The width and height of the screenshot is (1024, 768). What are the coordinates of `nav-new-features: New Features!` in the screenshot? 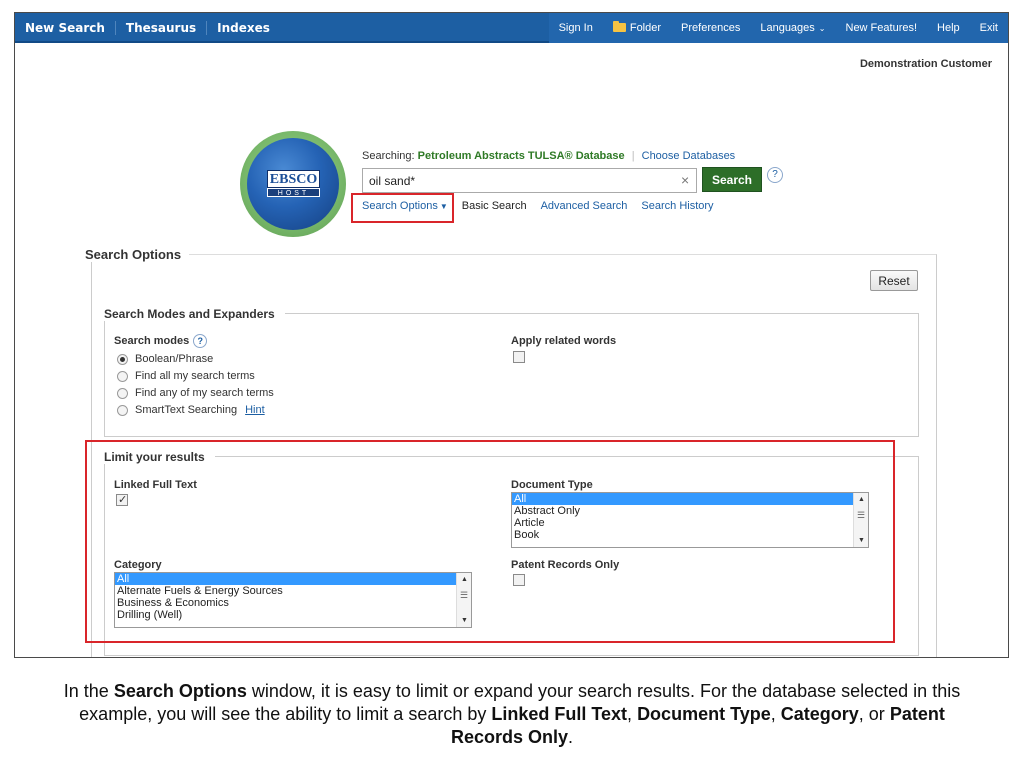 It's located at (881, 28).